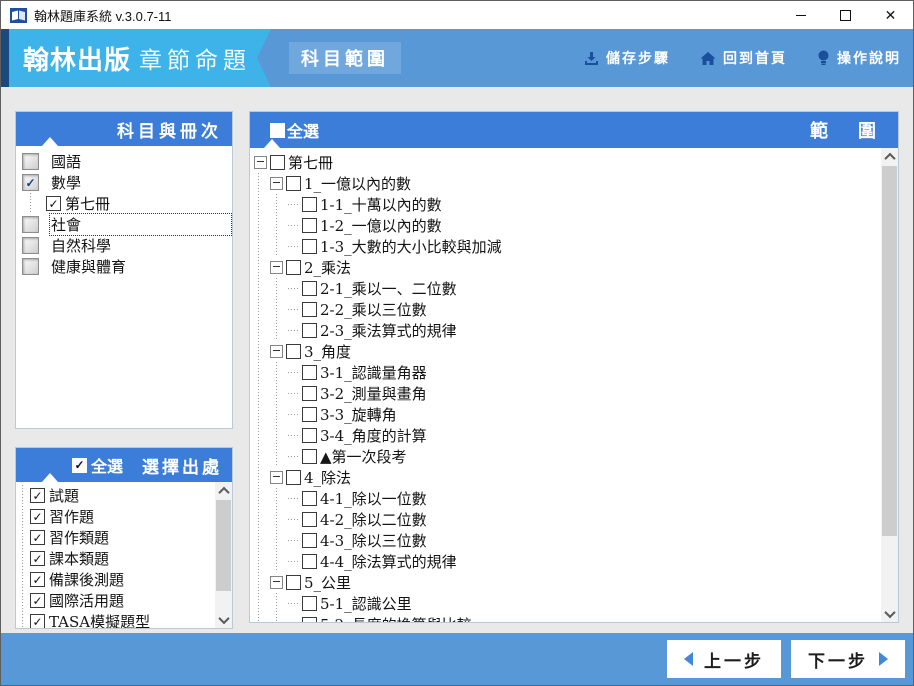 The height and width of the screenshot is (686, 914). I want to click on subject-row: 第七冊, so click(124, 203).